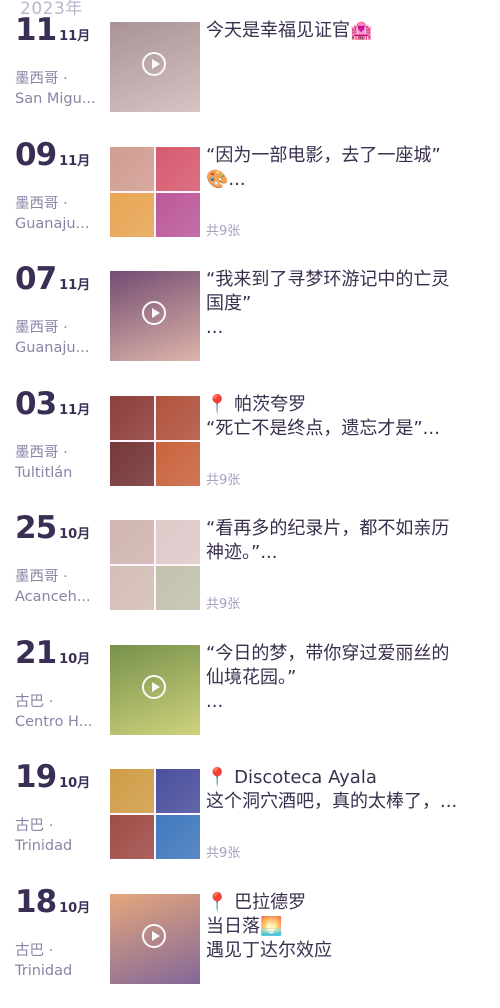  I want to click on entry-caption: 今天是幸福见证官🏩, so click(348, 31).